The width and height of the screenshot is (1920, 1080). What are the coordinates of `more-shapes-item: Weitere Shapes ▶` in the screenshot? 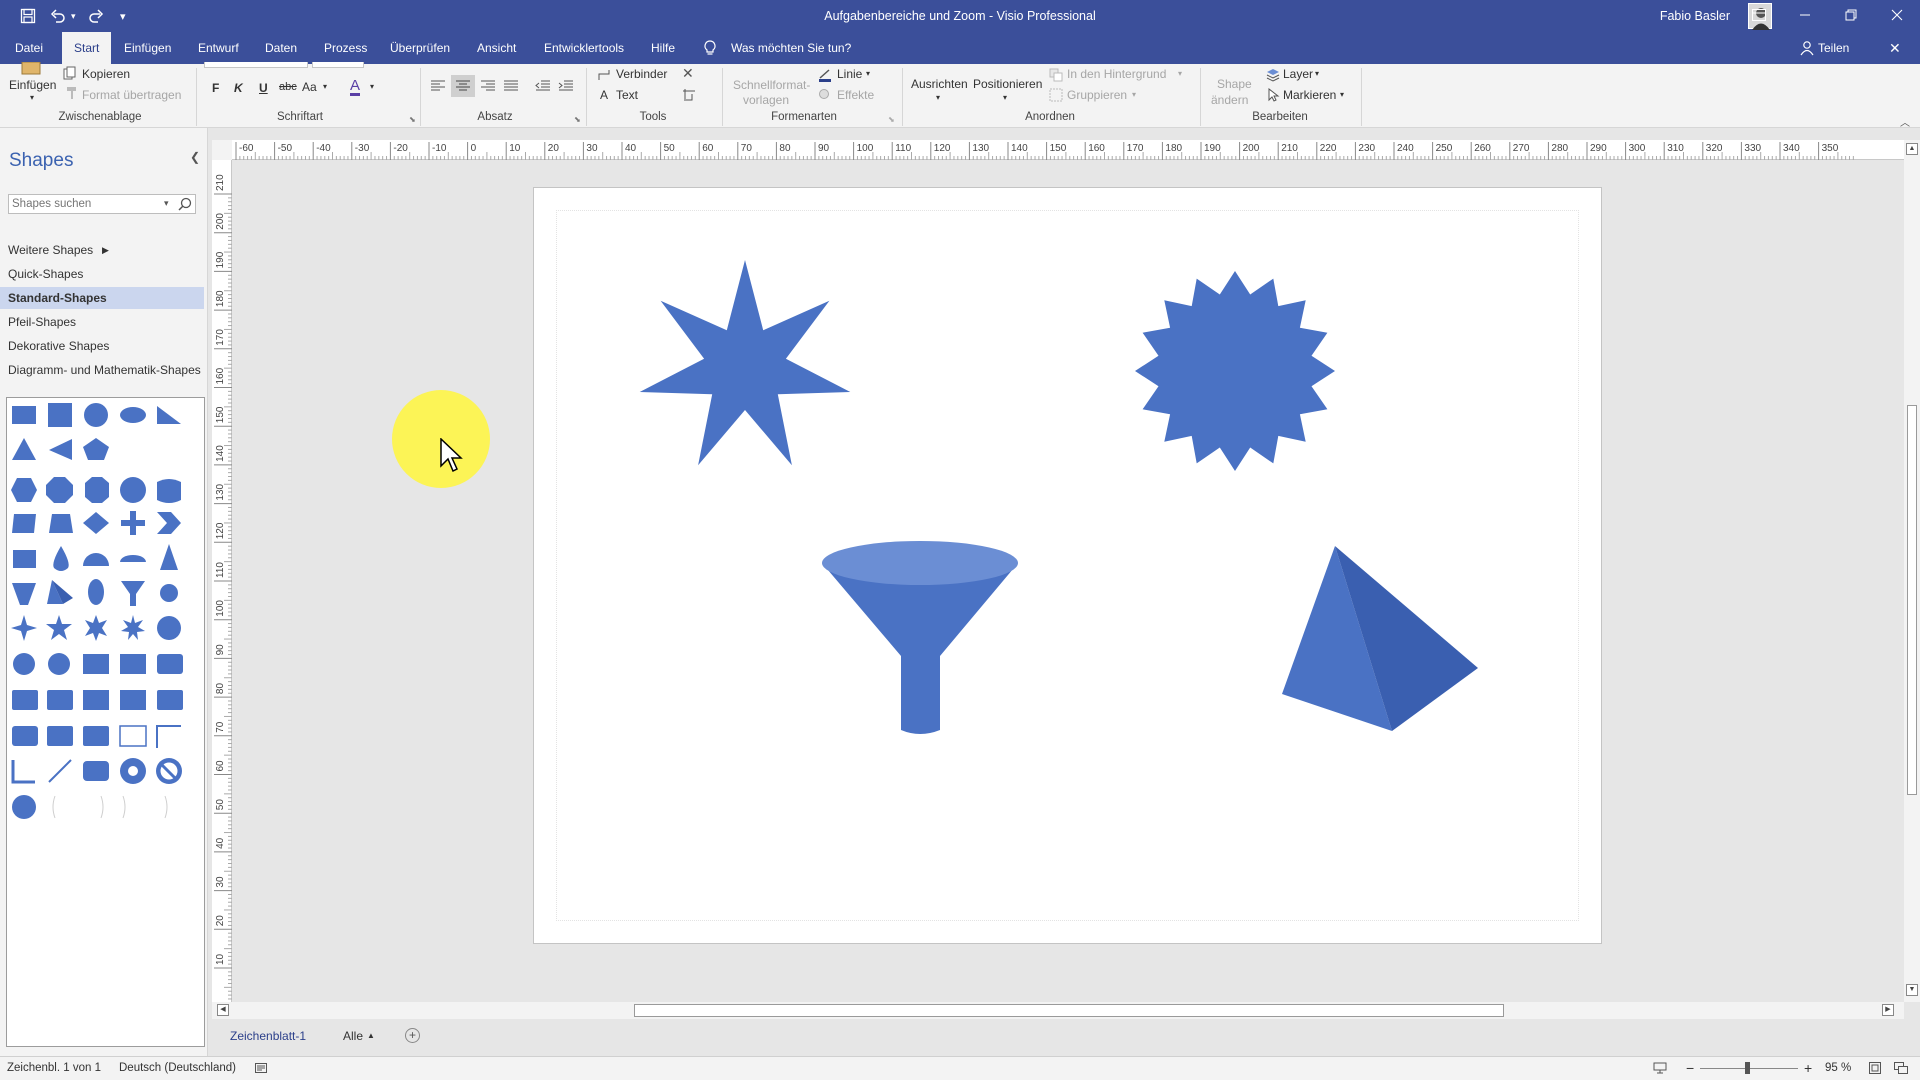 It's located at (102, 250).